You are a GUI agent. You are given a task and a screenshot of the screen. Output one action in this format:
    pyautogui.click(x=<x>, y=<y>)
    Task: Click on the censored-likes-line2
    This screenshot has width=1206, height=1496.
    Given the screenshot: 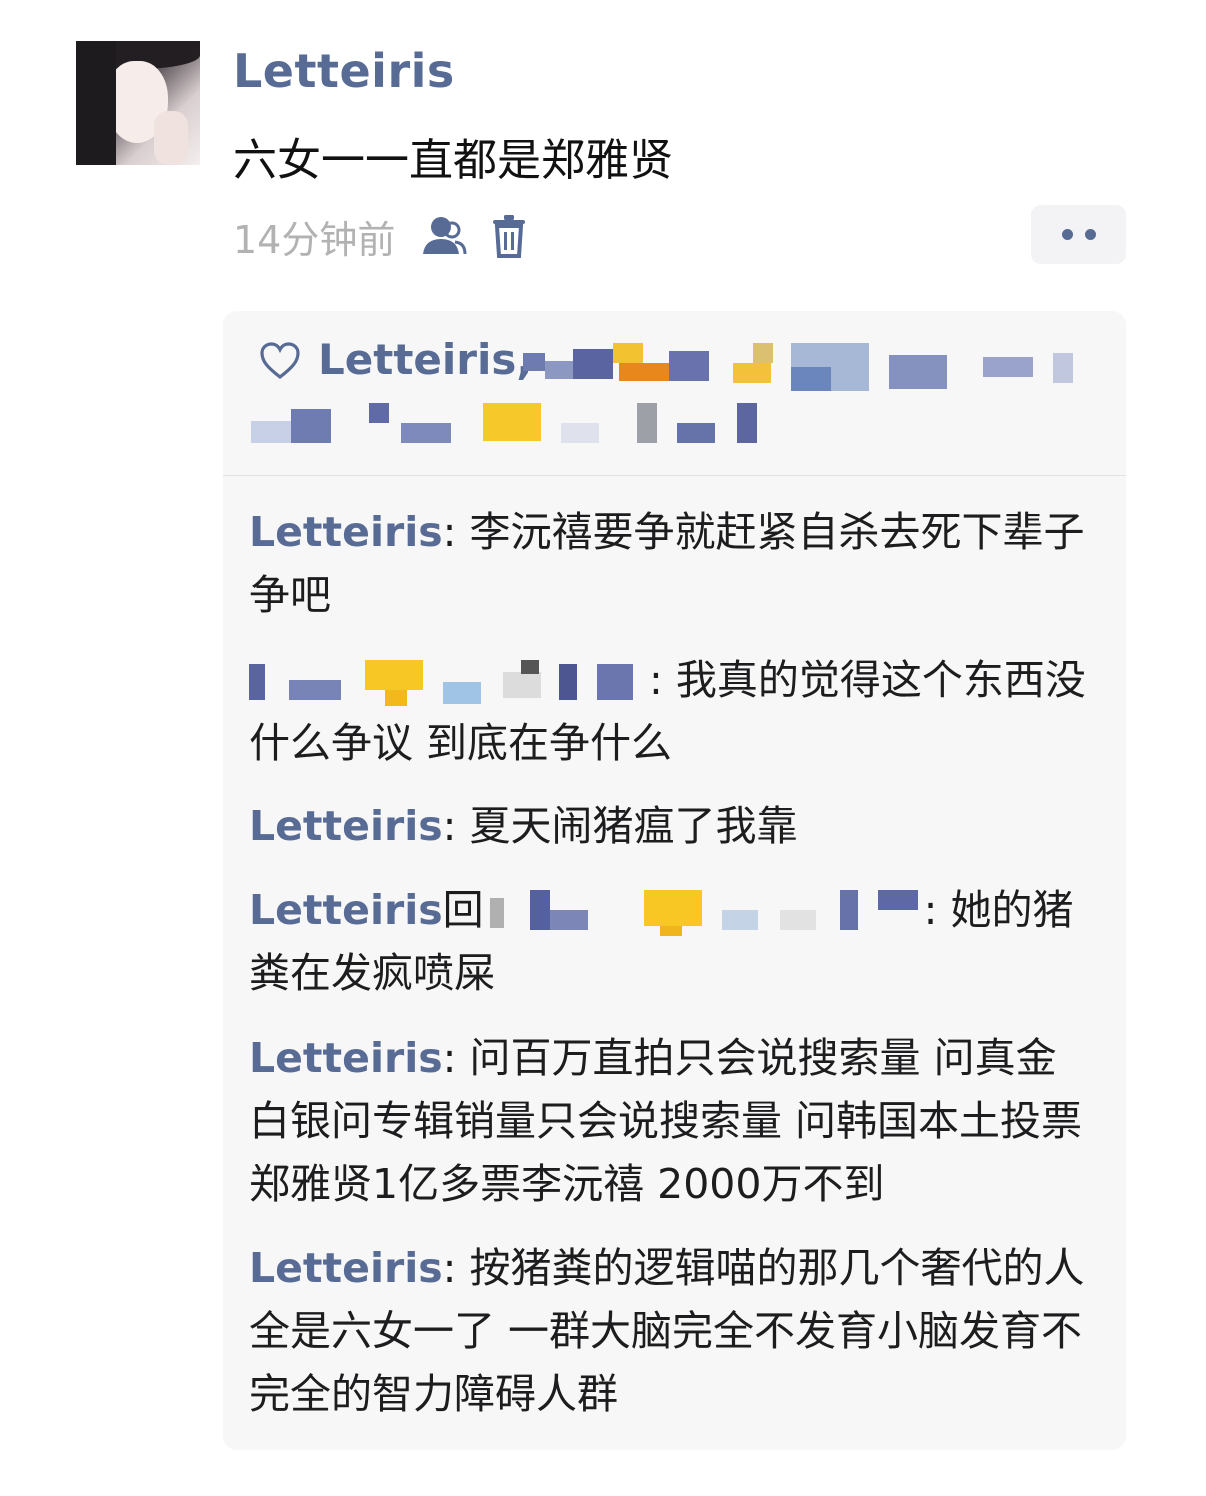 What is the action you would take?
    pyautogui.click(x=521, y=426)
    